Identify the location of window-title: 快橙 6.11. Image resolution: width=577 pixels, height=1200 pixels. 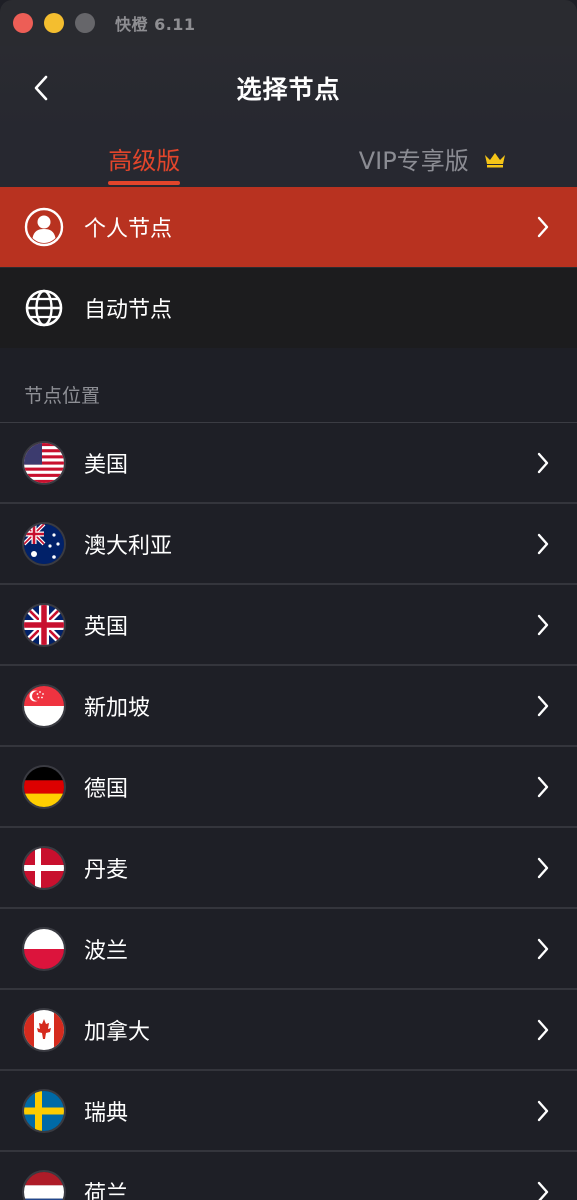
(155, 24).